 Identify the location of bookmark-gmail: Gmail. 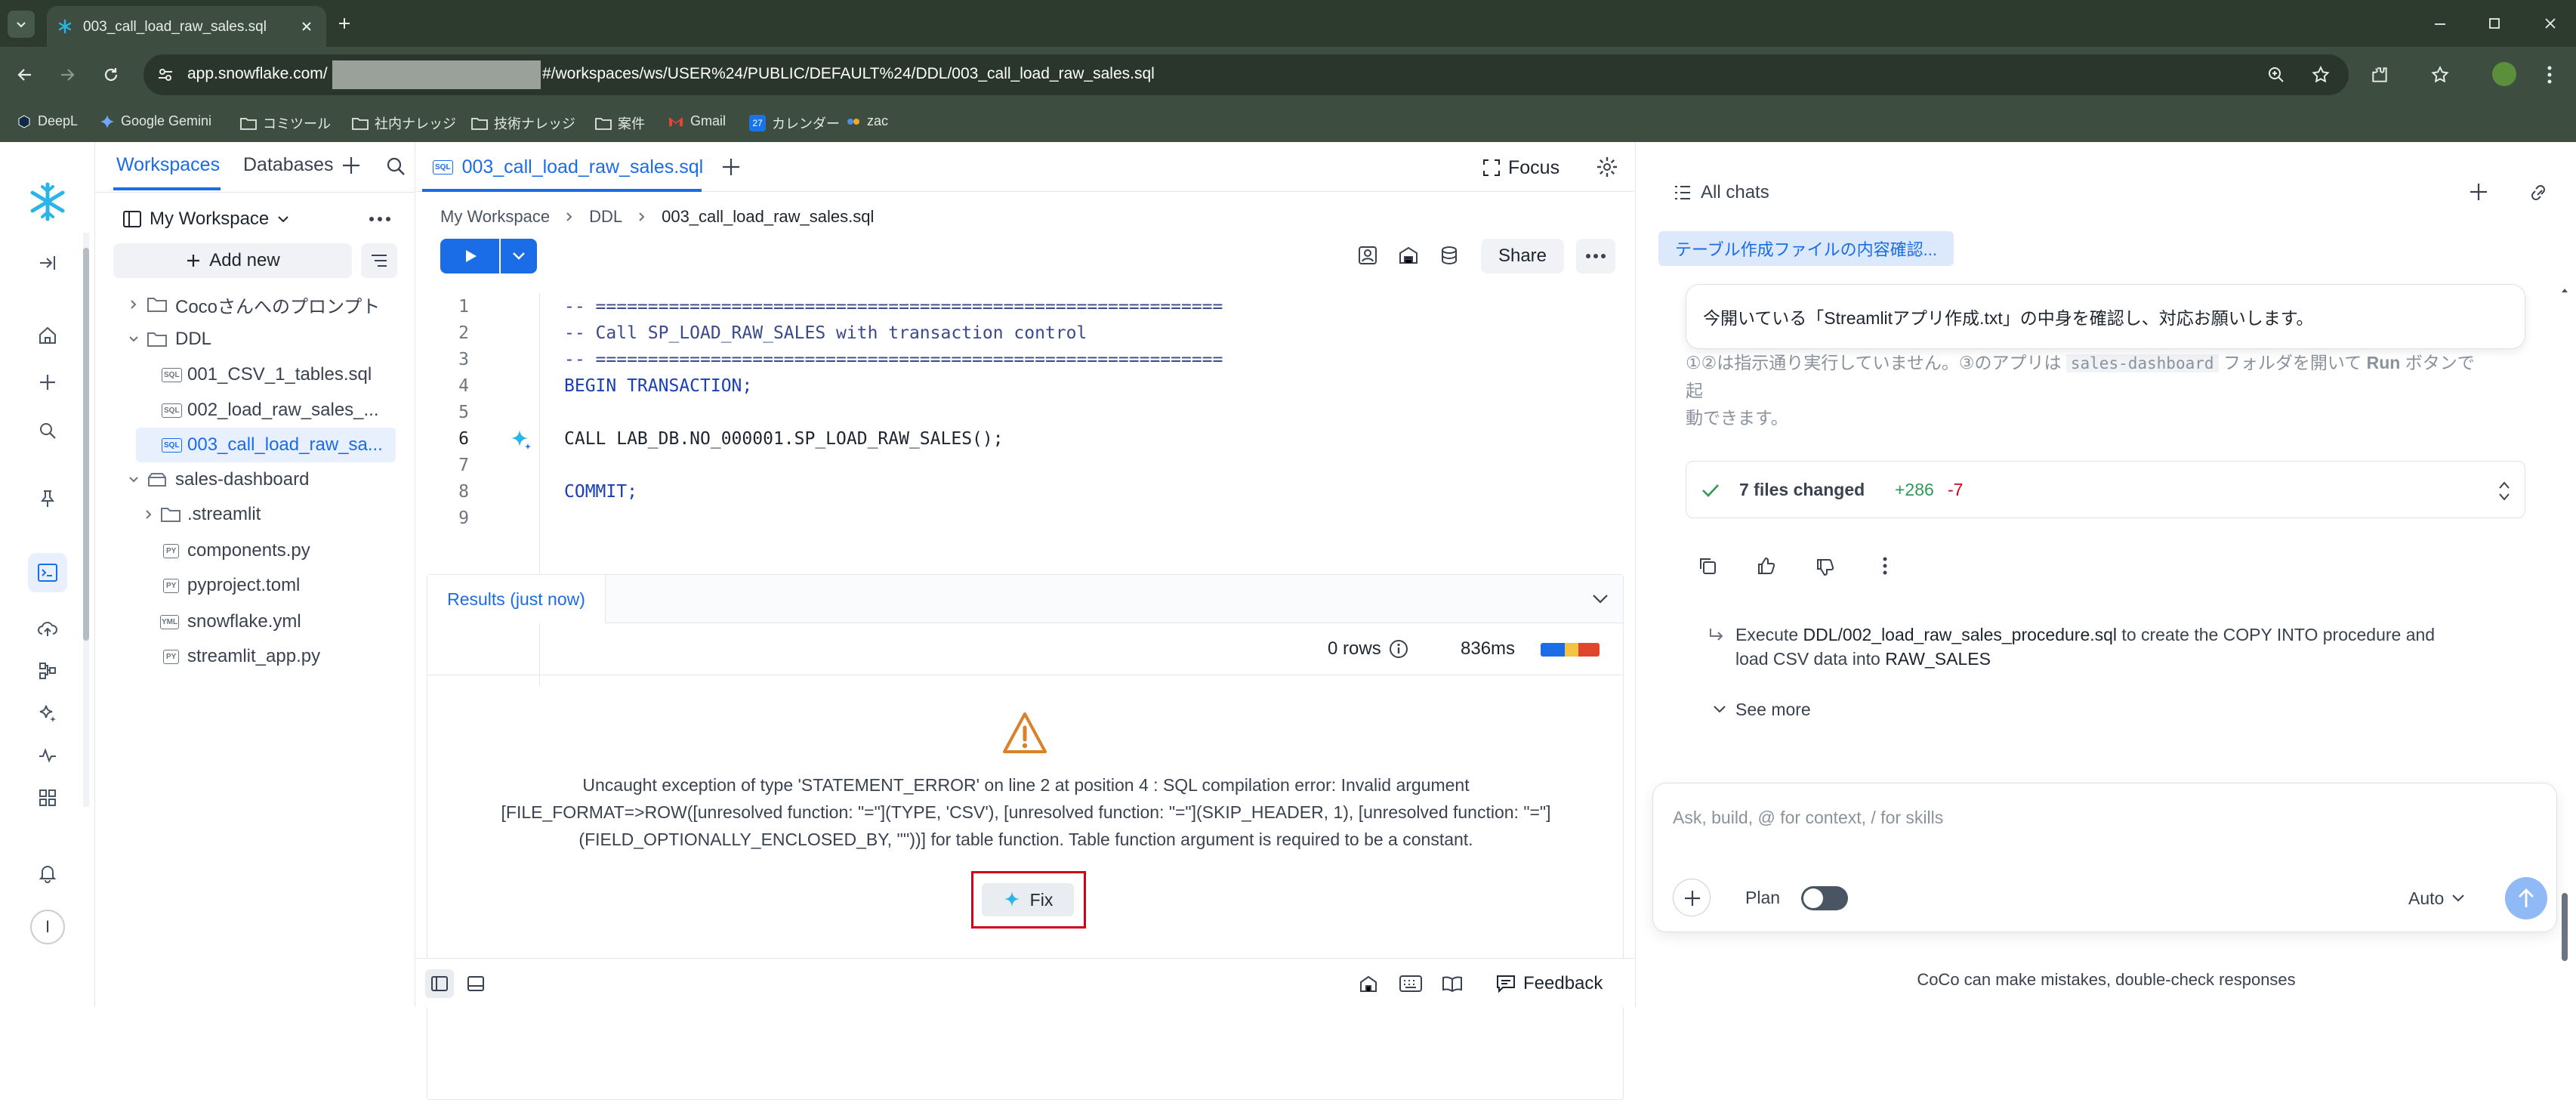
(697, 121).